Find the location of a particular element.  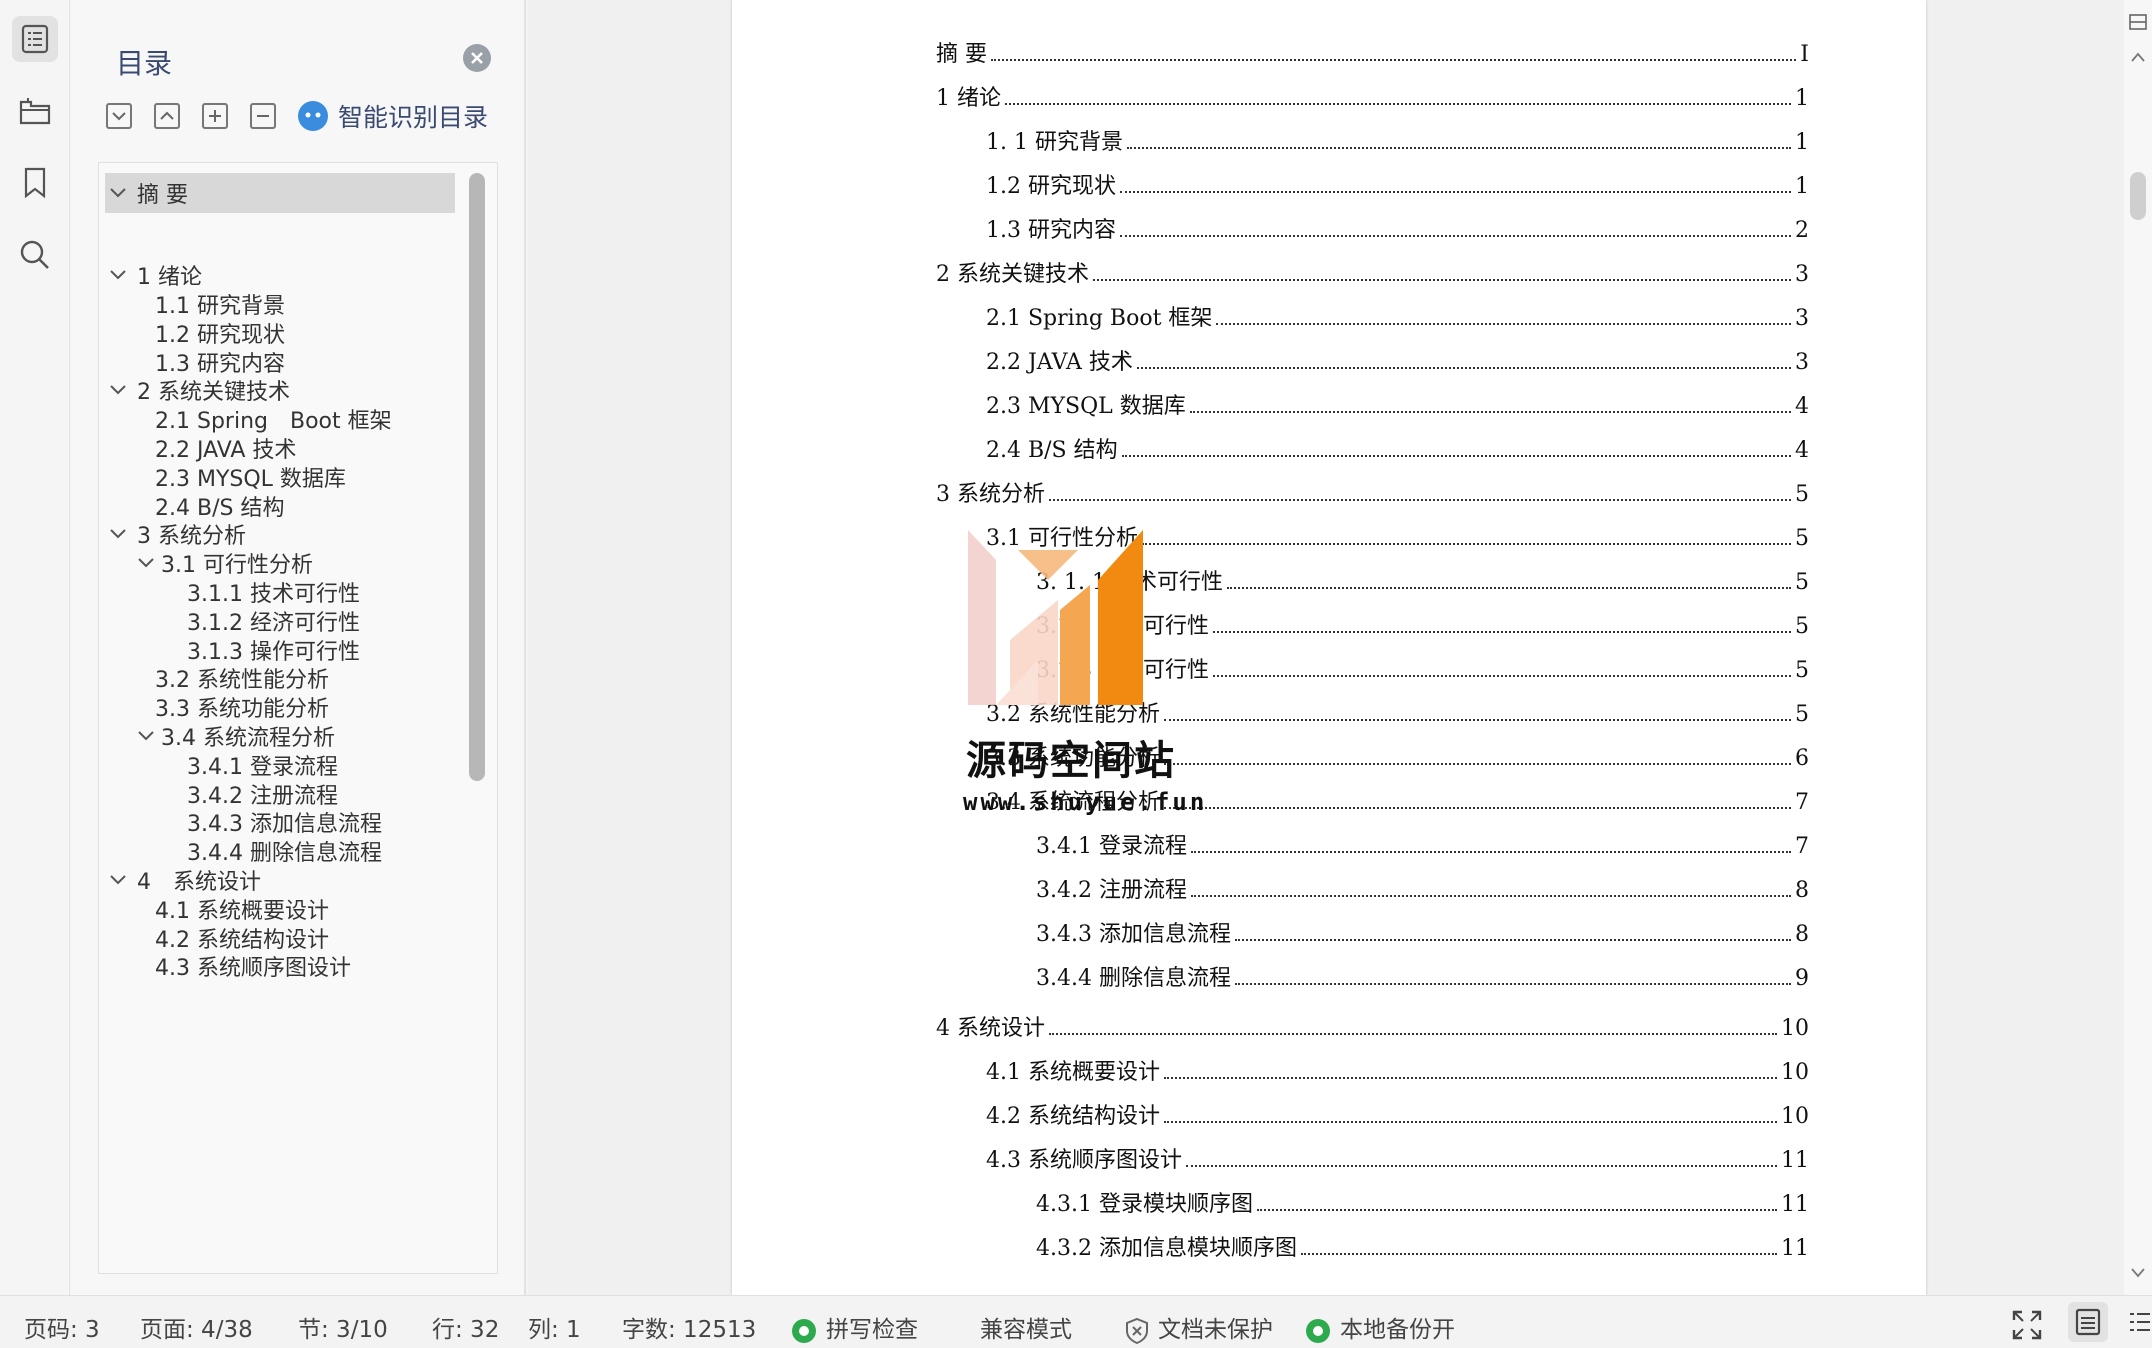

doc-toc-line: 2.3 MYSQL 数据库 4 is located at coordinates (1397, 408).